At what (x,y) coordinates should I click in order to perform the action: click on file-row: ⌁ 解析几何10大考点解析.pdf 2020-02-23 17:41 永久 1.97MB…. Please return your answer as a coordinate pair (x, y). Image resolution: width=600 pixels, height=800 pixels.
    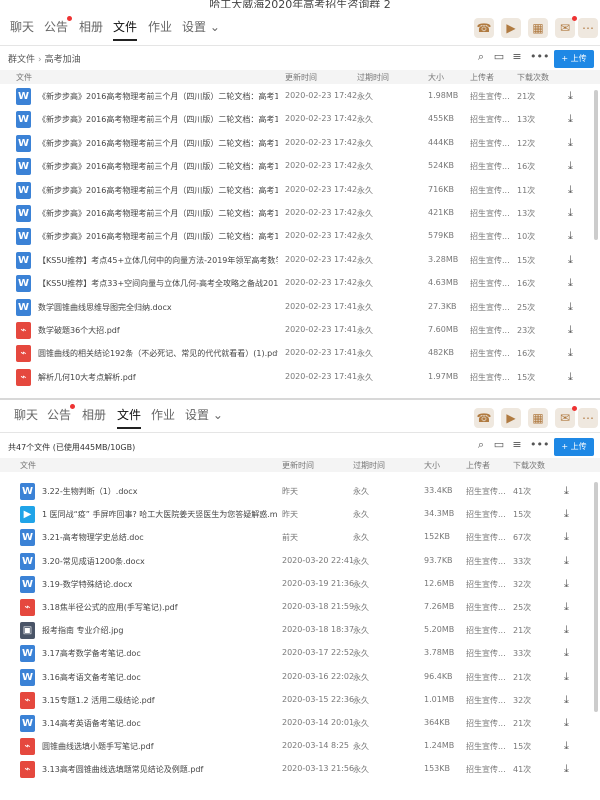
    Looking at the image, I should click on (300, 377).